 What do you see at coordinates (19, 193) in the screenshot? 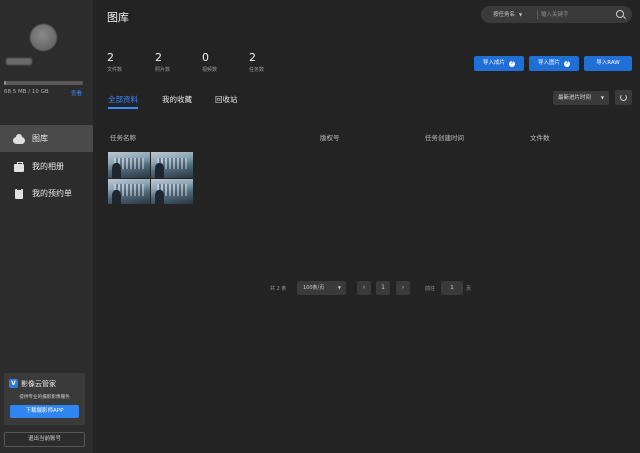
I see `clipboard-icon` at bounding box center [19, 193].